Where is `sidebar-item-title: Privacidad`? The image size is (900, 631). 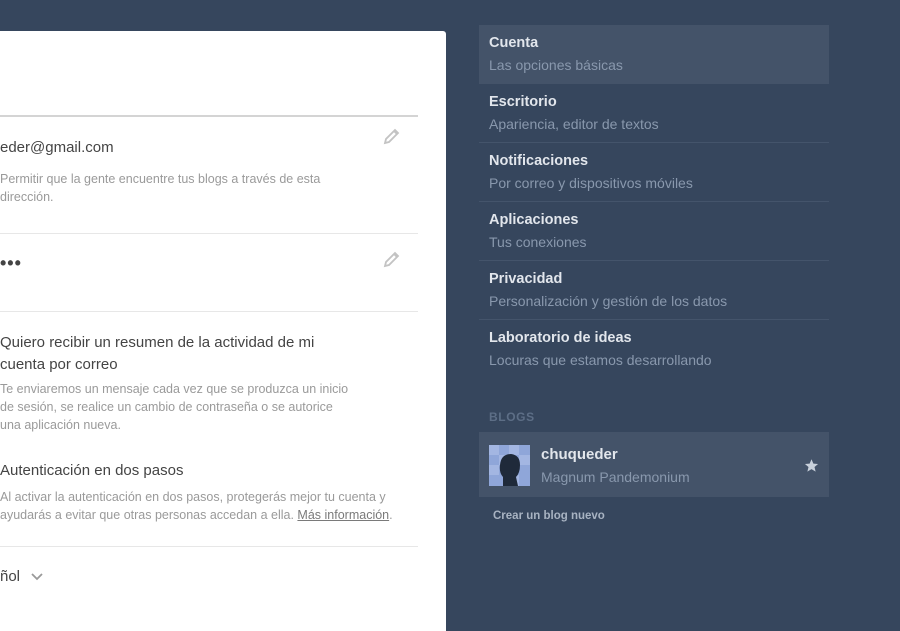
sidebar-item-title: Privacidad is located at coordinates (526, 279).